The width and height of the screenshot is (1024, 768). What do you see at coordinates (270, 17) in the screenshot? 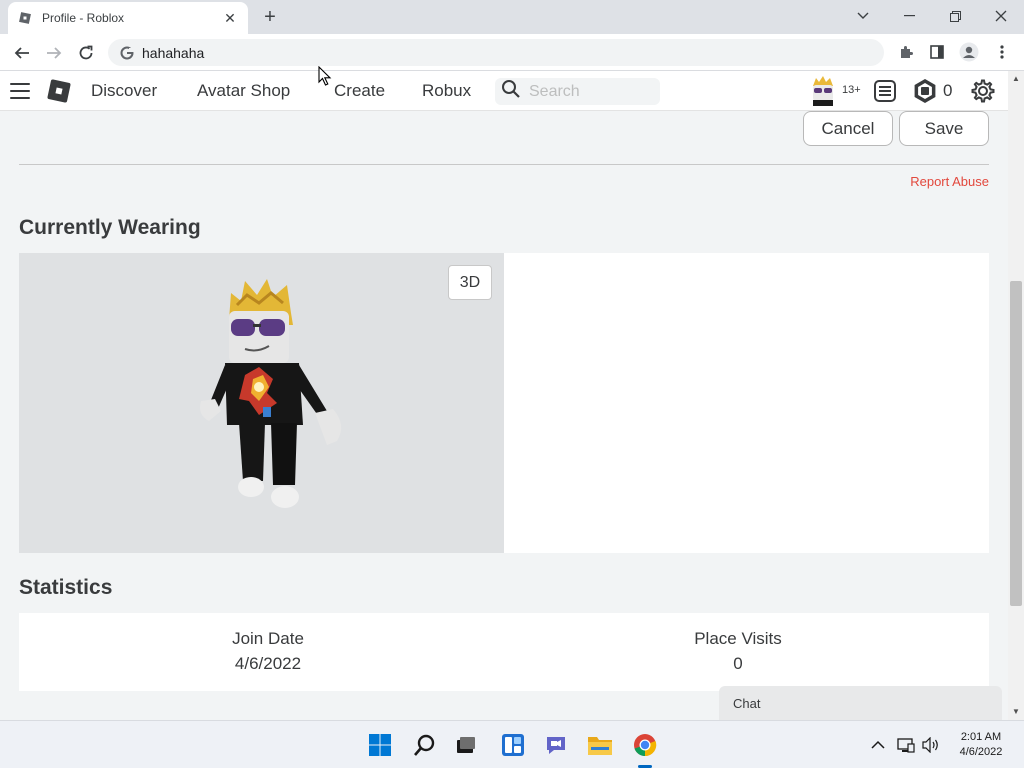
I see `new-tab-button: +` at bounding box center [270, 17].